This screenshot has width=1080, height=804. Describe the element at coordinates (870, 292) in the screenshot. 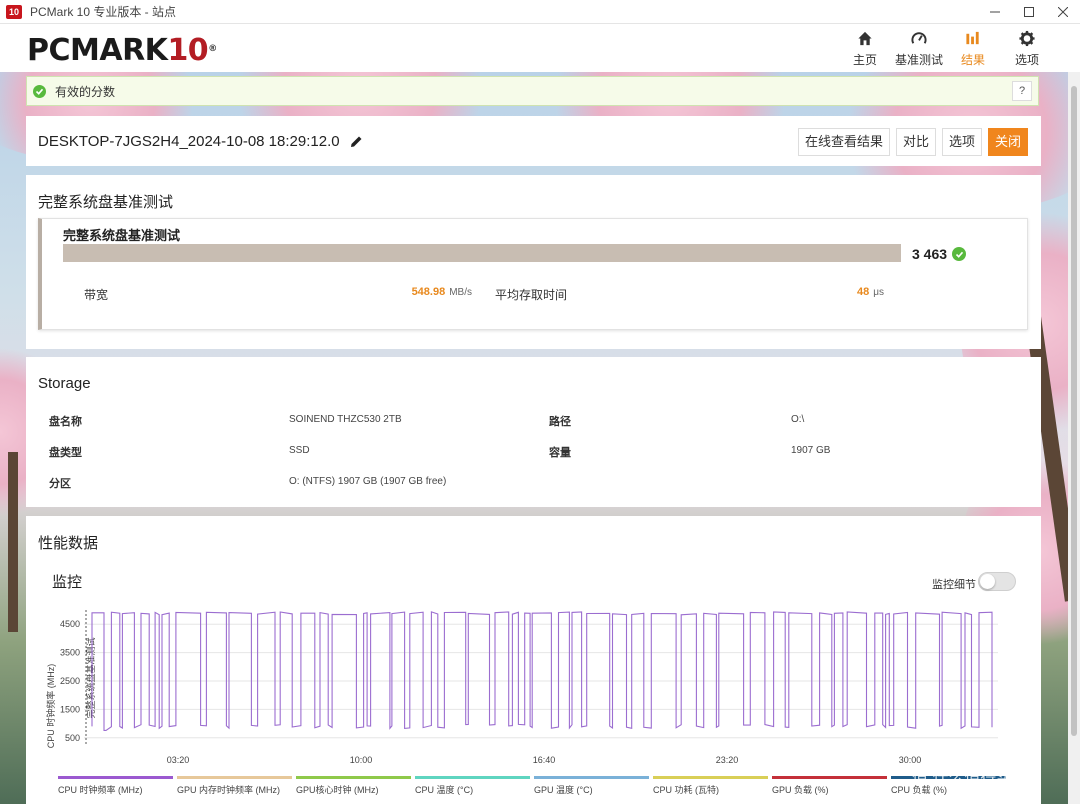

I see `access-time-value: 48 μs` at that location.